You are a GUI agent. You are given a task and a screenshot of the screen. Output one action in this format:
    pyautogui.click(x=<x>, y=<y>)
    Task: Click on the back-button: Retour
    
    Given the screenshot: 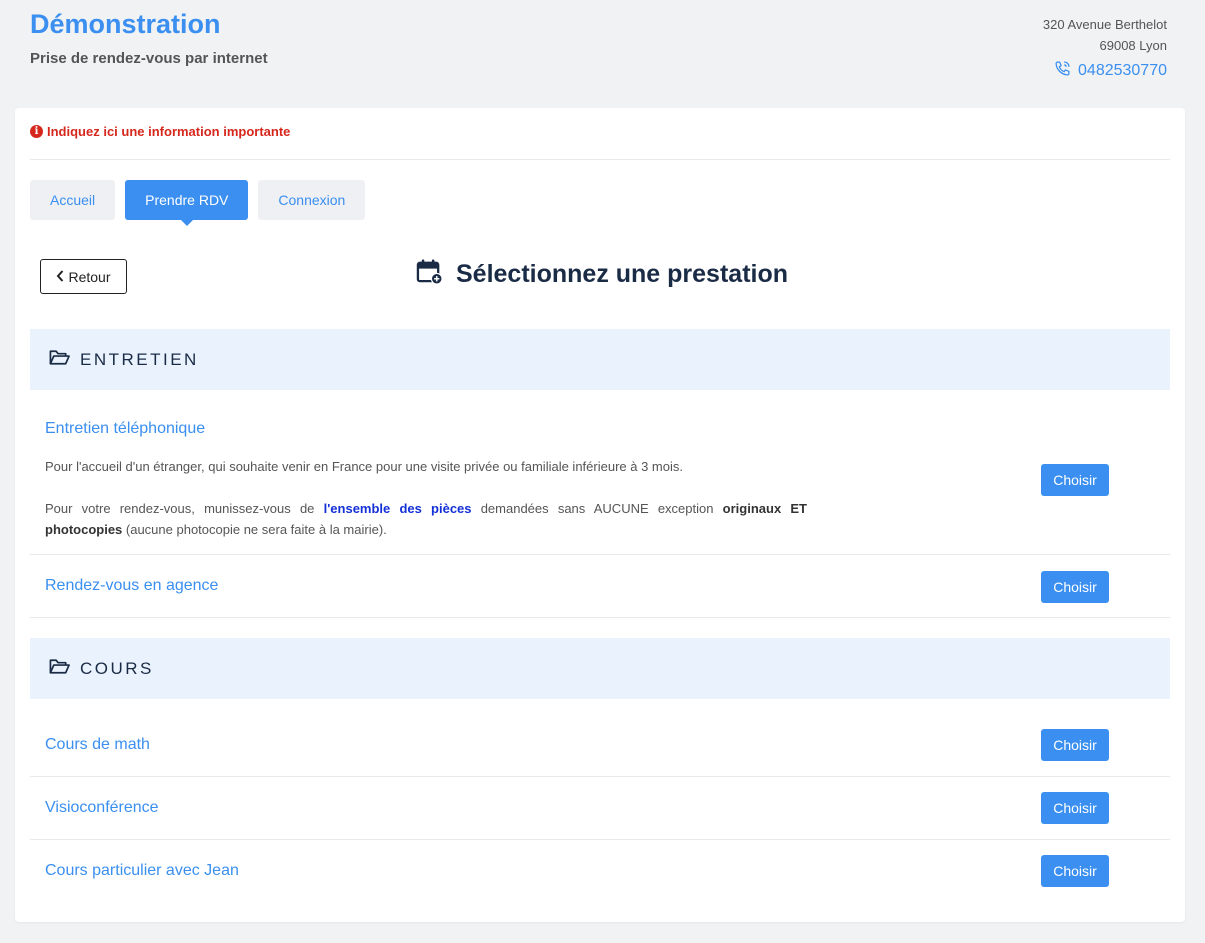 What is the action you would take?
    pyautogui.click(x=83, y=276)
    